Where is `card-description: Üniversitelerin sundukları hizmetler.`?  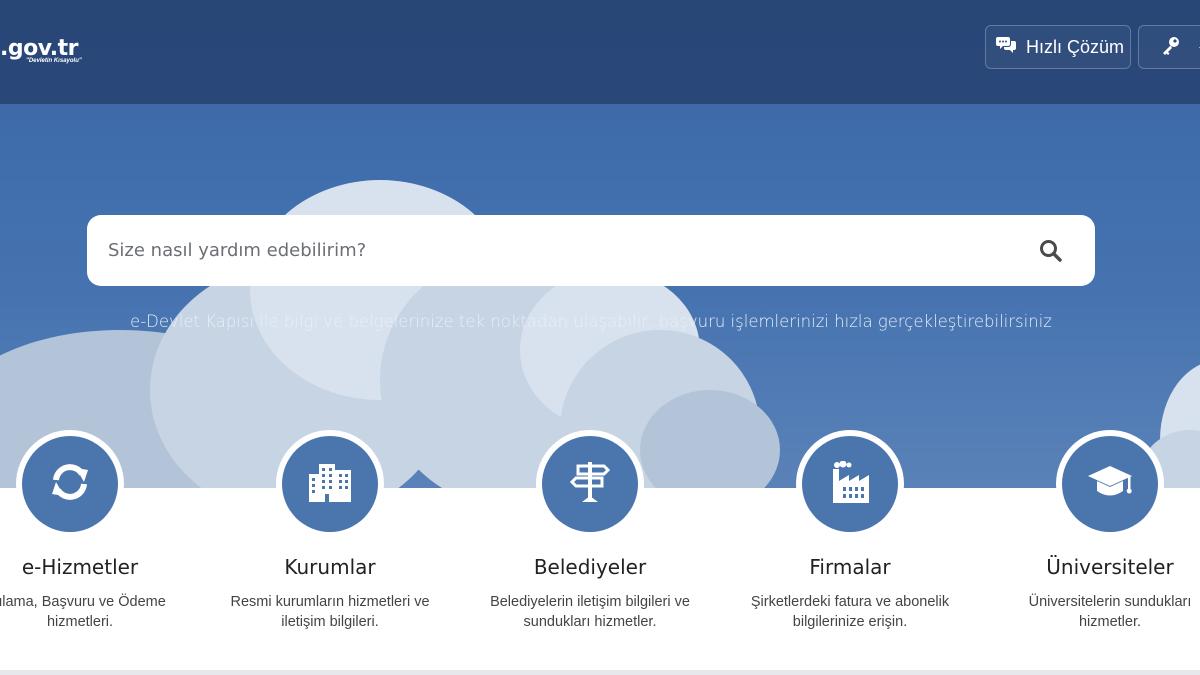 card-description: Üniversitelerin sundukları hizmetler. is located at coordinates (1110, 612).